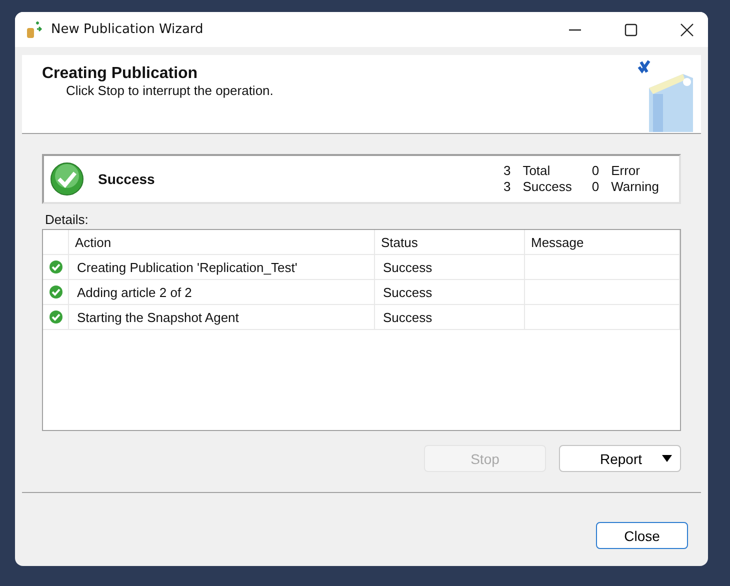 The height and width of the screenshot is (586, 730). Describe the element at coordinates (222, 242) in the screenshot. I see `column-header: Action` at that location.